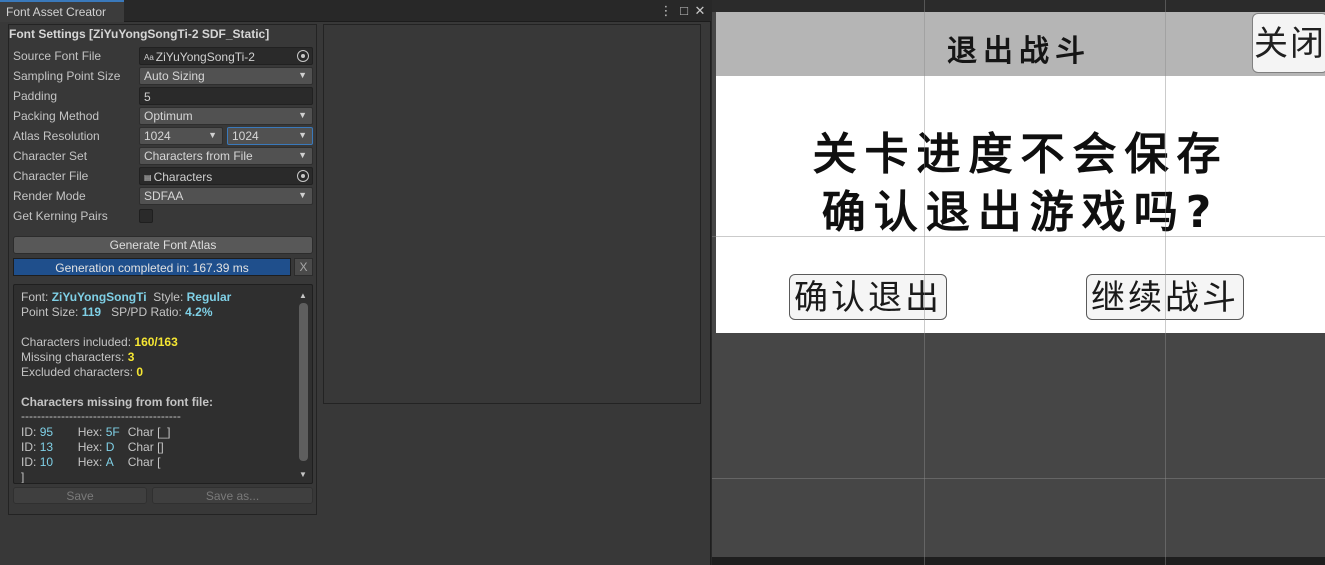 This screenshot has height=565, width=1325. Describe the element at coordinates (157, 136) in the screenshot. I see `atlas-width-value: 1024` at that location.